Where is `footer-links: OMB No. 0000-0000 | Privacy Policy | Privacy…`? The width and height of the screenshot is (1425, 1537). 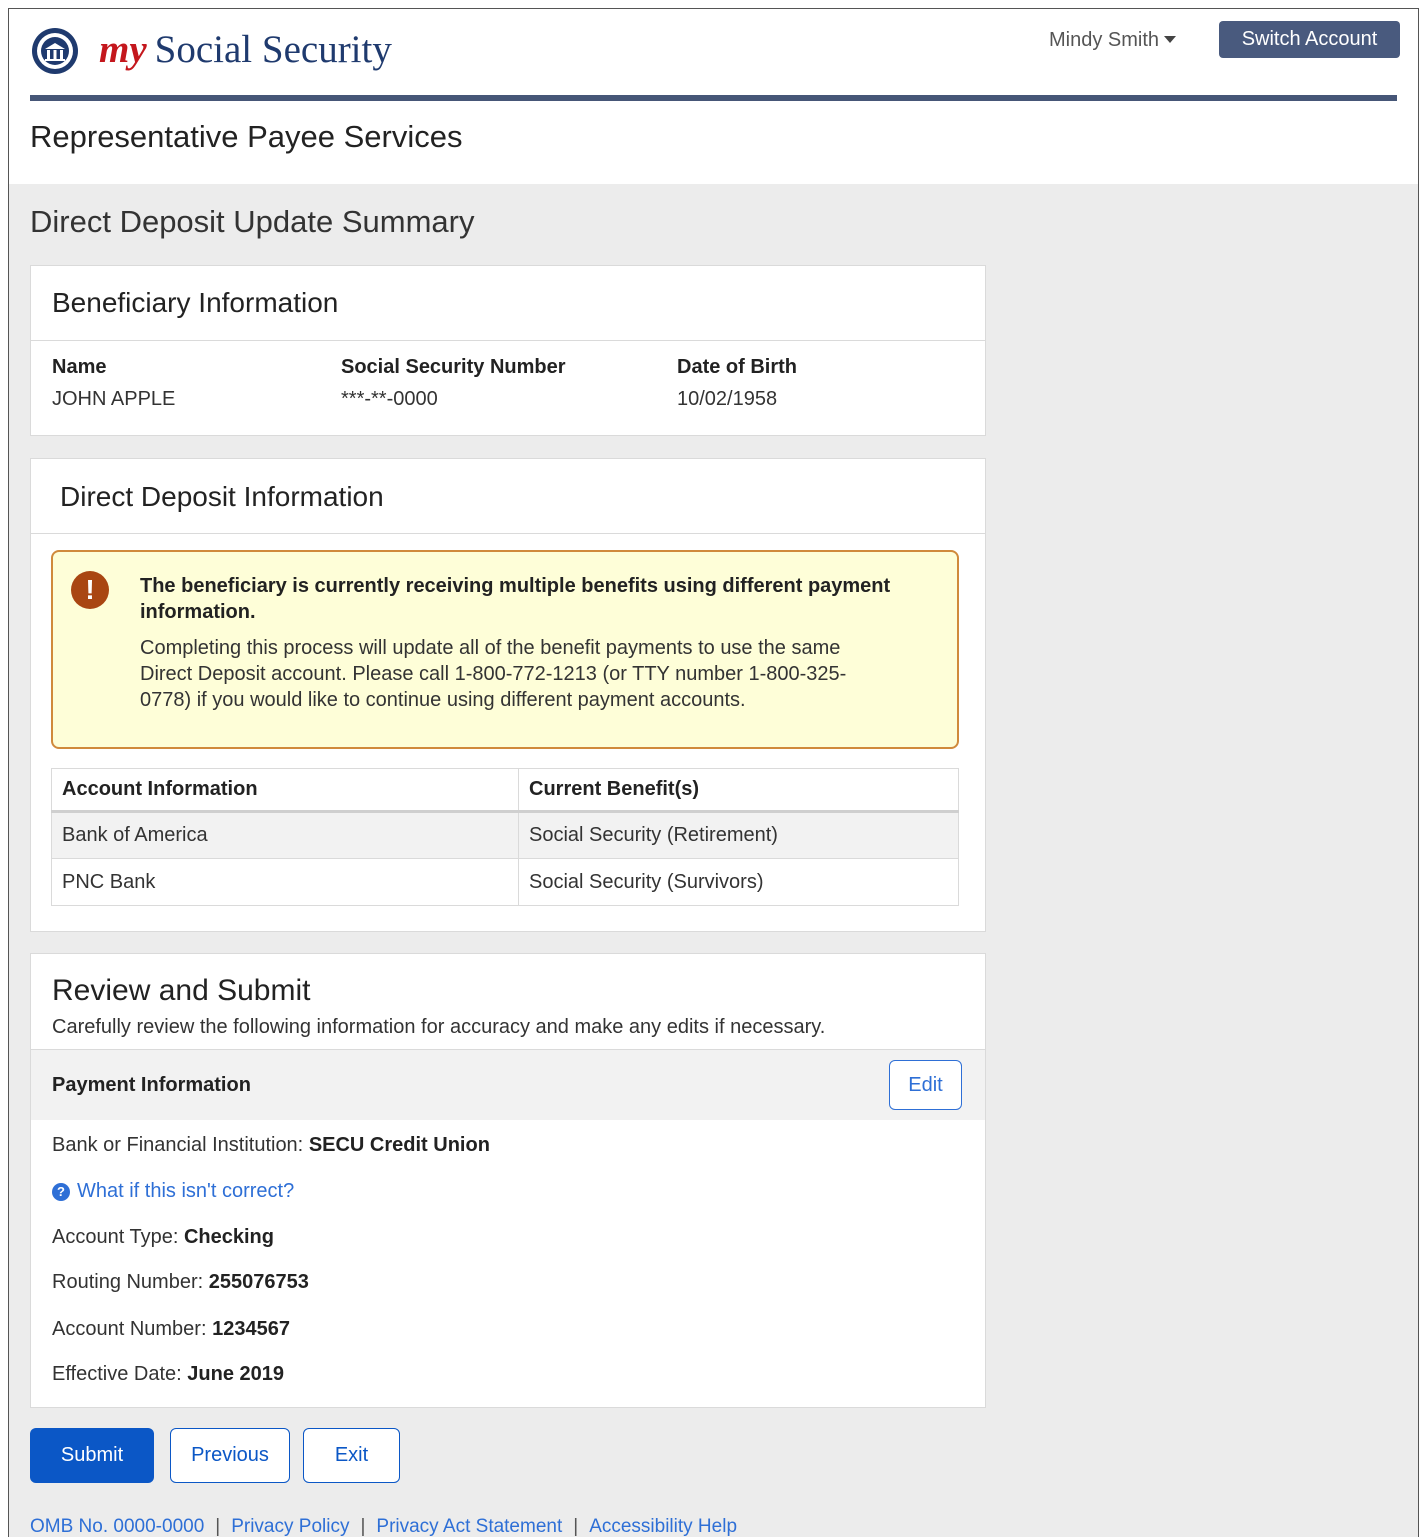 footer-links: OMB No. 0000-0000 | Privacy Policy | Privacy… is located at coordinates (383, 1526).